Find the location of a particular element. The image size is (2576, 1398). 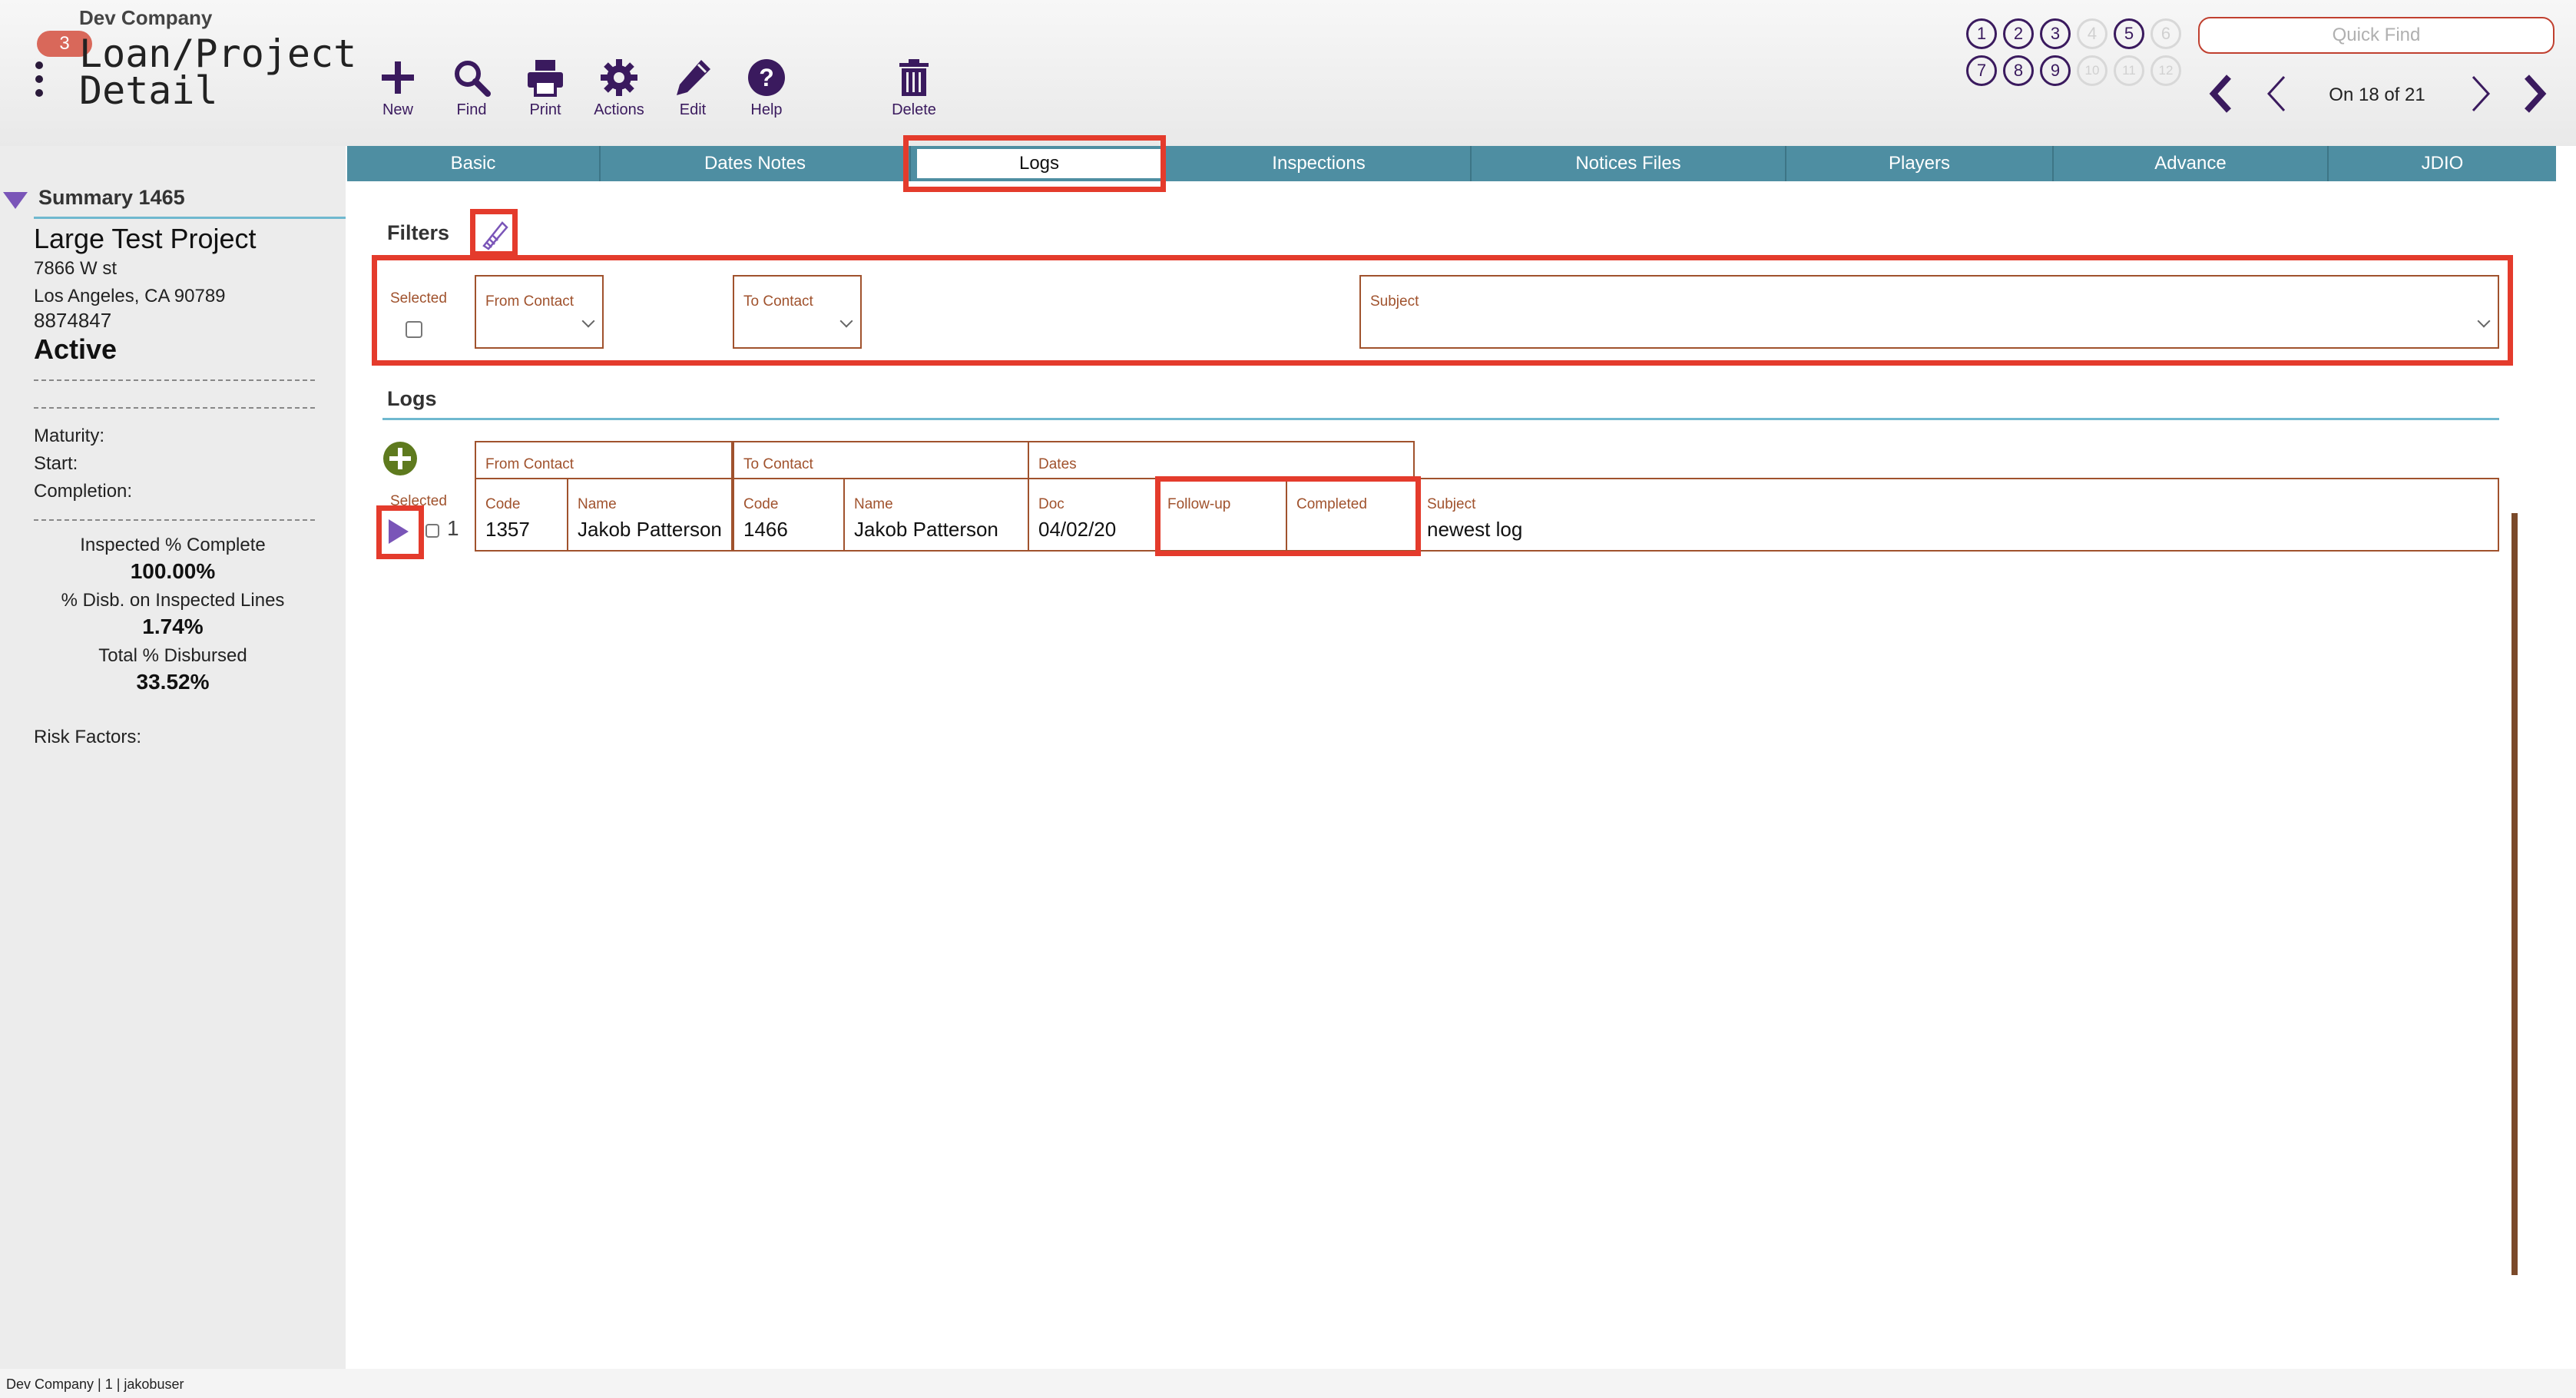

find-label: Find is located at coordinates (472, 110).